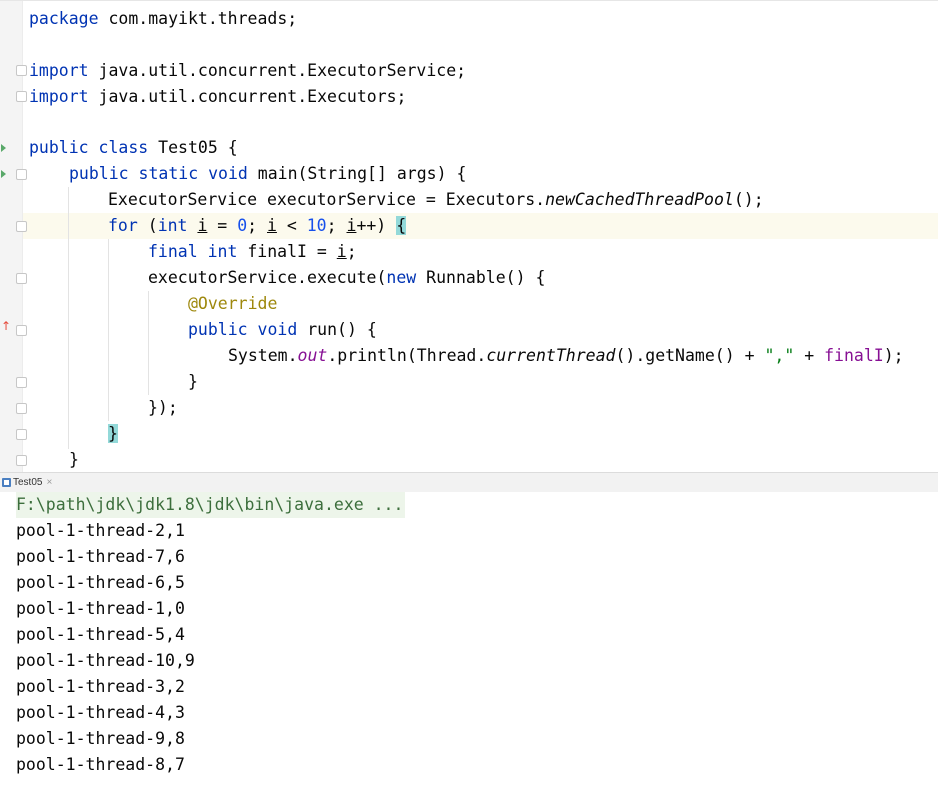 The height and width of the screenshot is (810, 938). I want to click on code-line-main-decl: public static void main(String[] args) {, so click(267, 174).